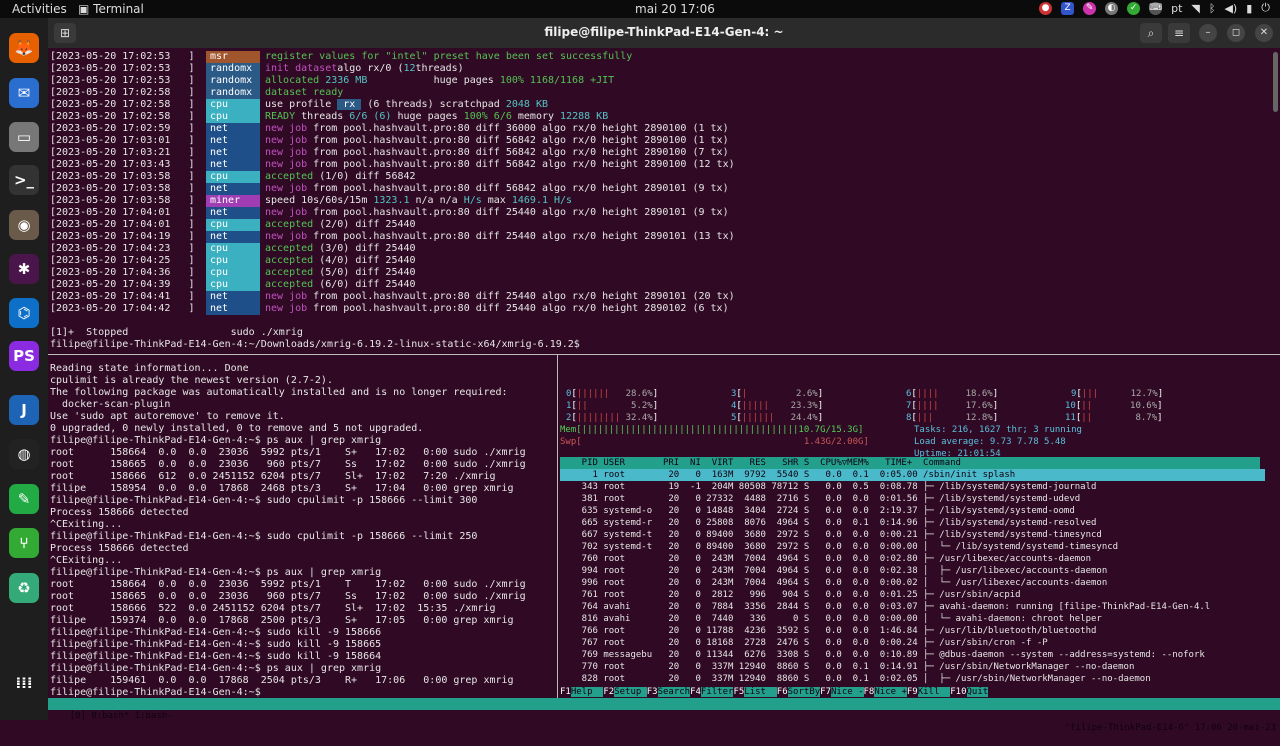  Describe the element at coordinates (934, 692) in the screenshot. I see `fkey-kill: Kill` at that location.